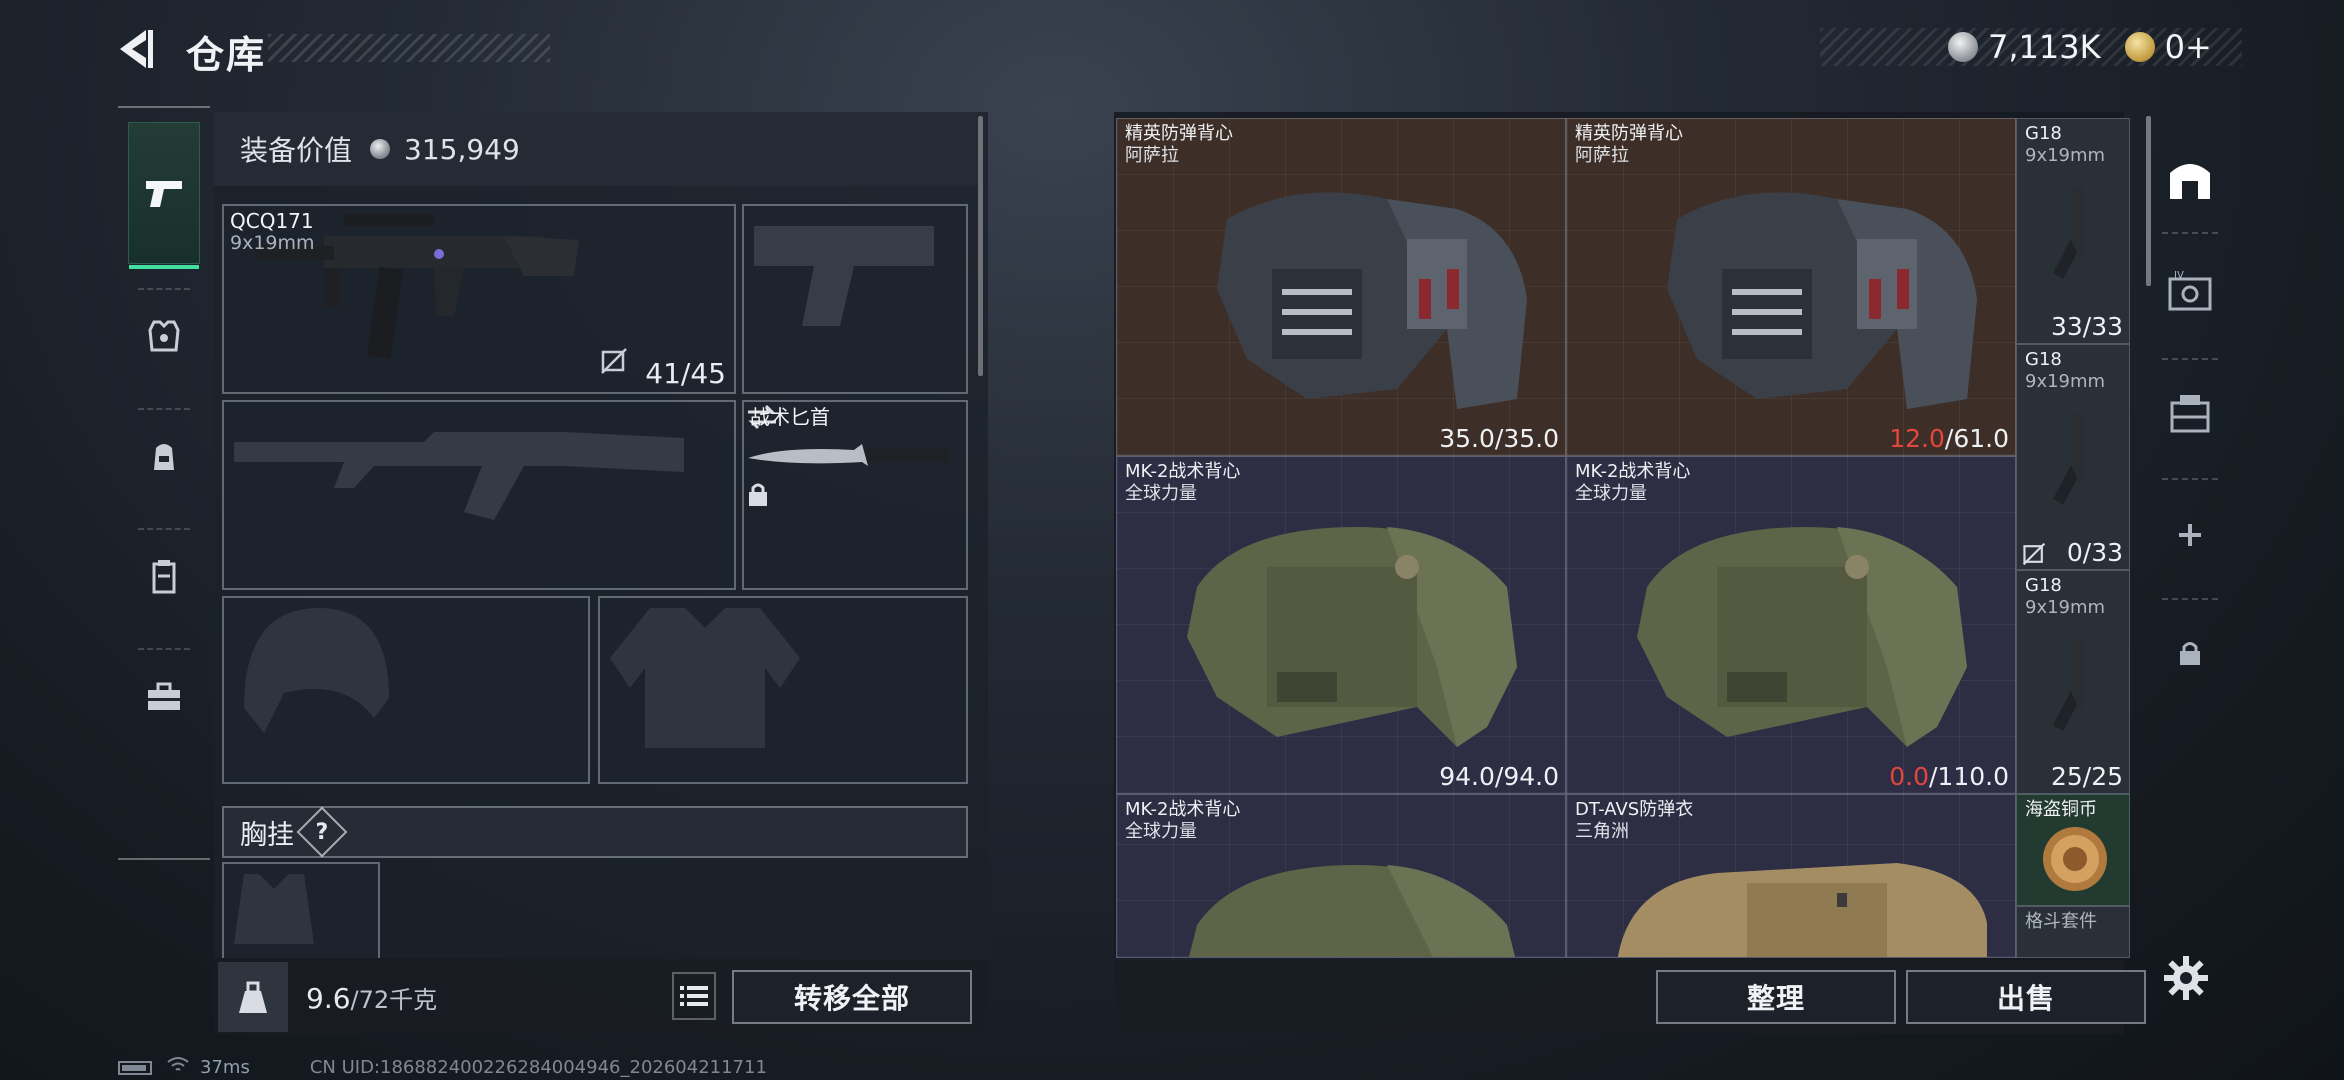  I want to click on vest-icon, so click(164, 336).